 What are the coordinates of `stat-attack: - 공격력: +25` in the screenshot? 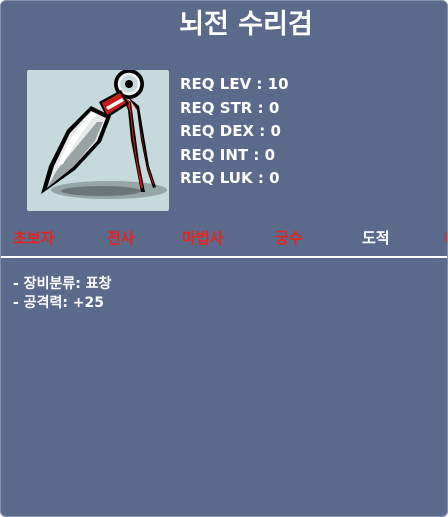 It's located at (59, 303).